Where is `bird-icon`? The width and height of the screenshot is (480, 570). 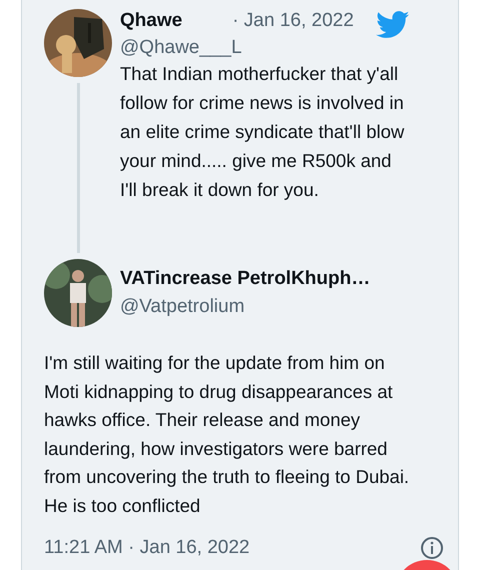
bird-icon is located at coordinates (393, 25).